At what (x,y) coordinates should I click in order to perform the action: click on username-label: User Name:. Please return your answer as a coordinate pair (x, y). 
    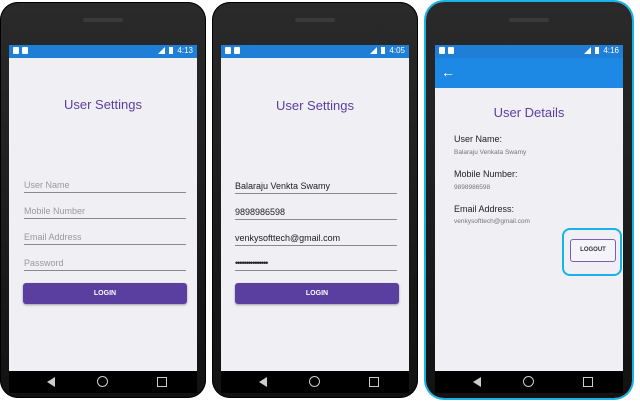
    Looking at the image, I should click on (478, 139).